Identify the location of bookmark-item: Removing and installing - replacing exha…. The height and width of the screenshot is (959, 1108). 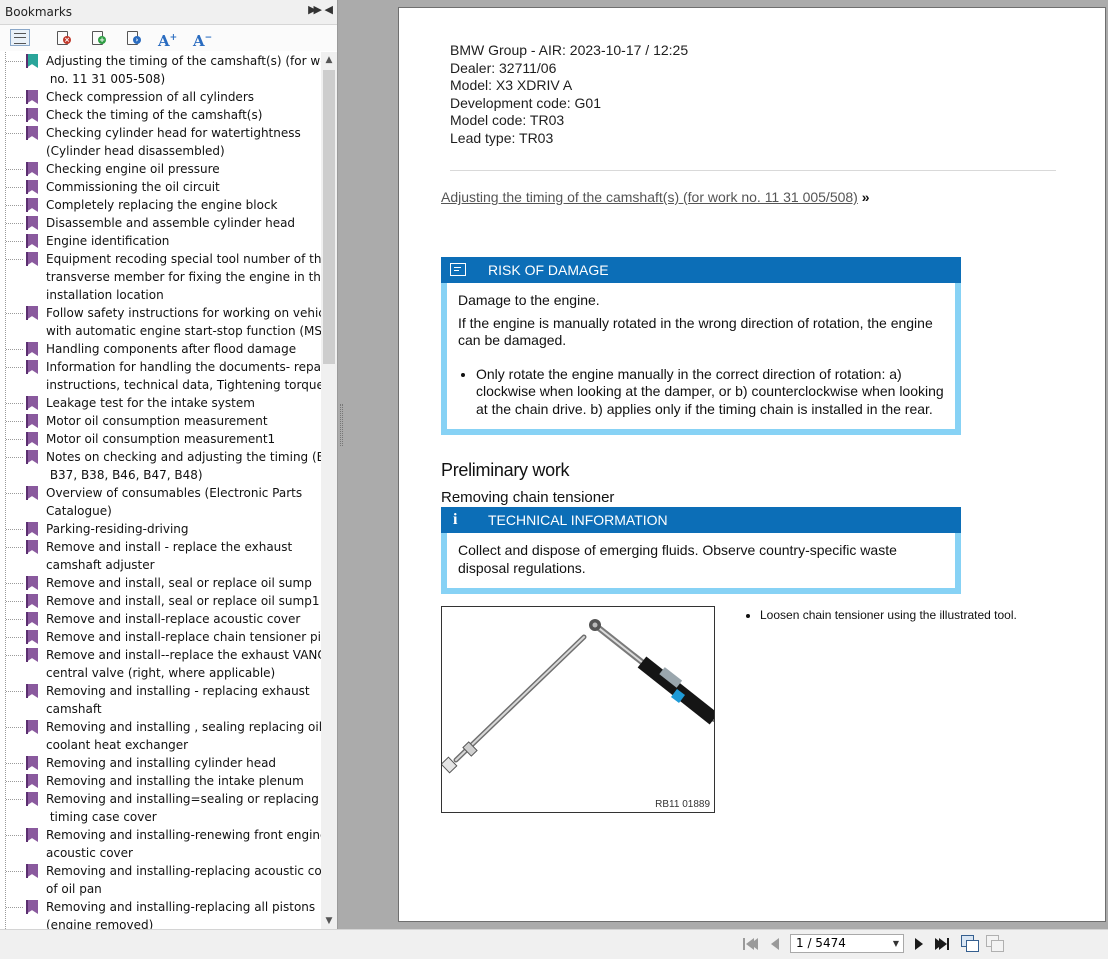
(160, 700).